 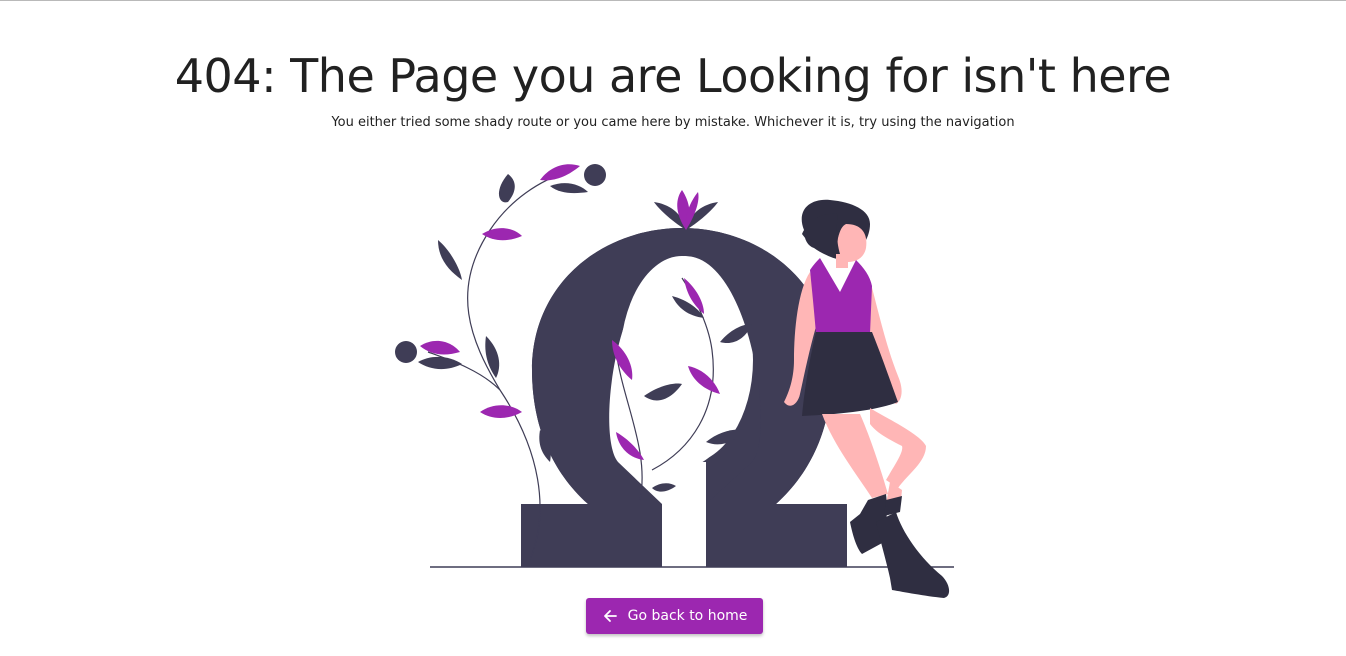 I want to click on top-divider, so click(x=673, y=0).